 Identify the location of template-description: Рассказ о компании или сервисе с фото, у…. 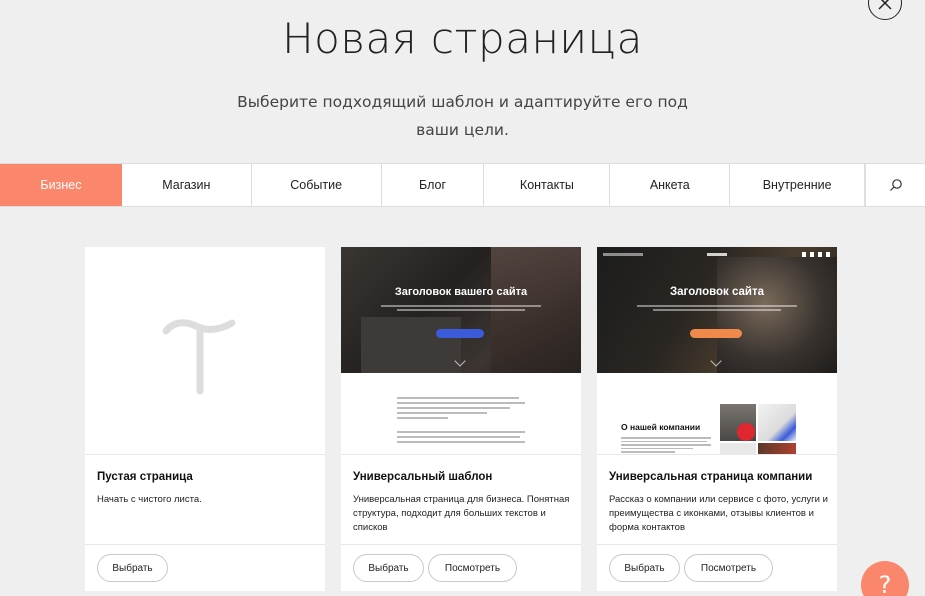
(718, 513).